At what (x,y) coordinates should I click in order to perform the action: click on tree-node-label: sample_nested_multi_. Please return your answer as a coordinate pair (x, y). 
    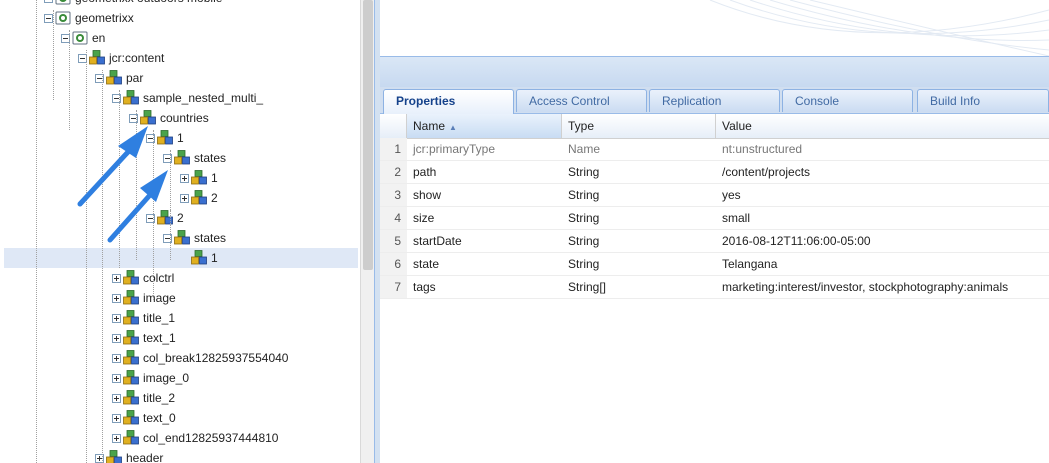
    Looking at the image, I should click on (203, 98).